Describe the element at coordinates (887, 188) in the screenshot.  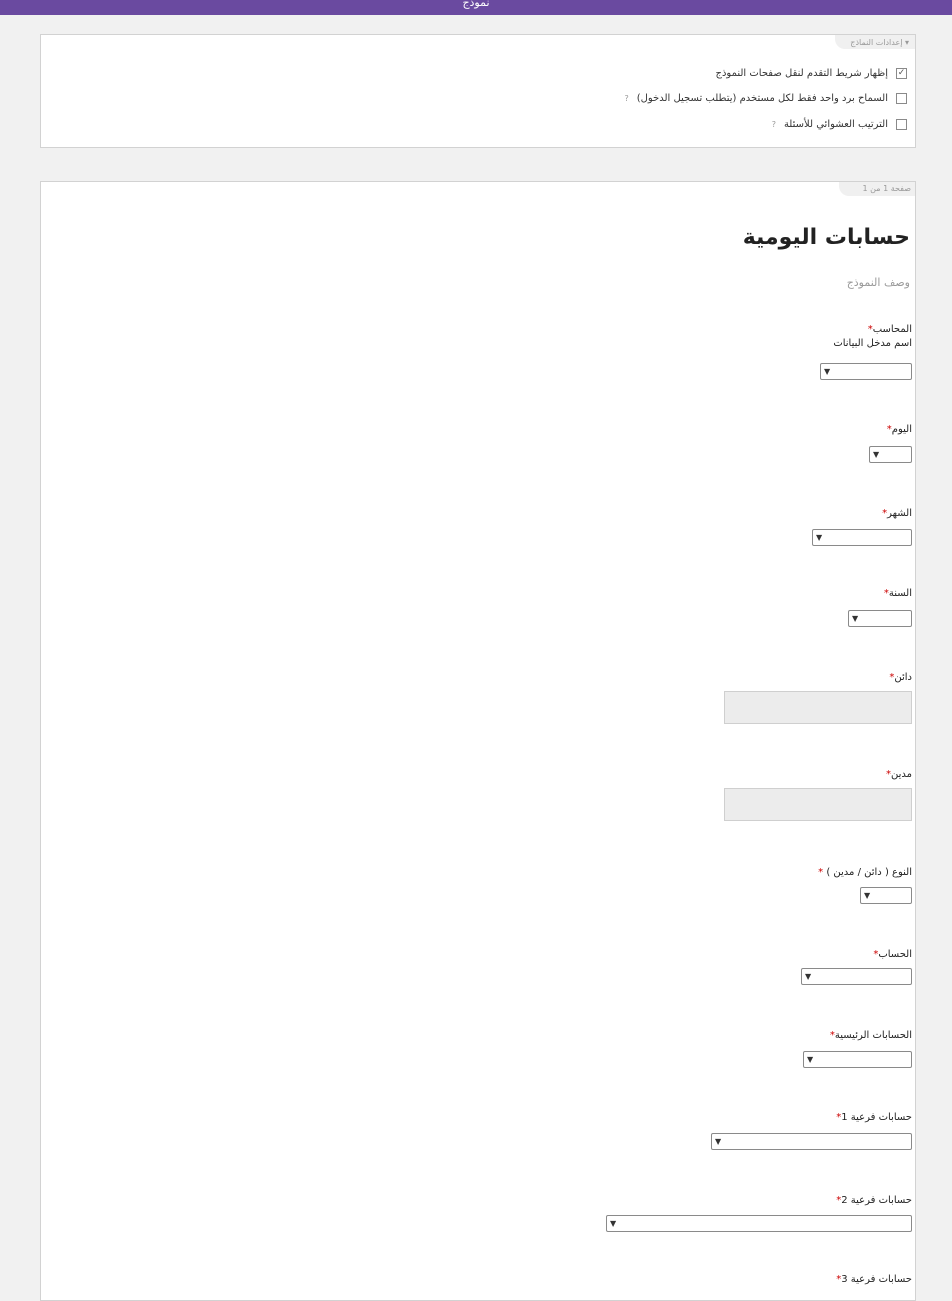
I see `page-indicator: صفحة 1 من 1` at that location.